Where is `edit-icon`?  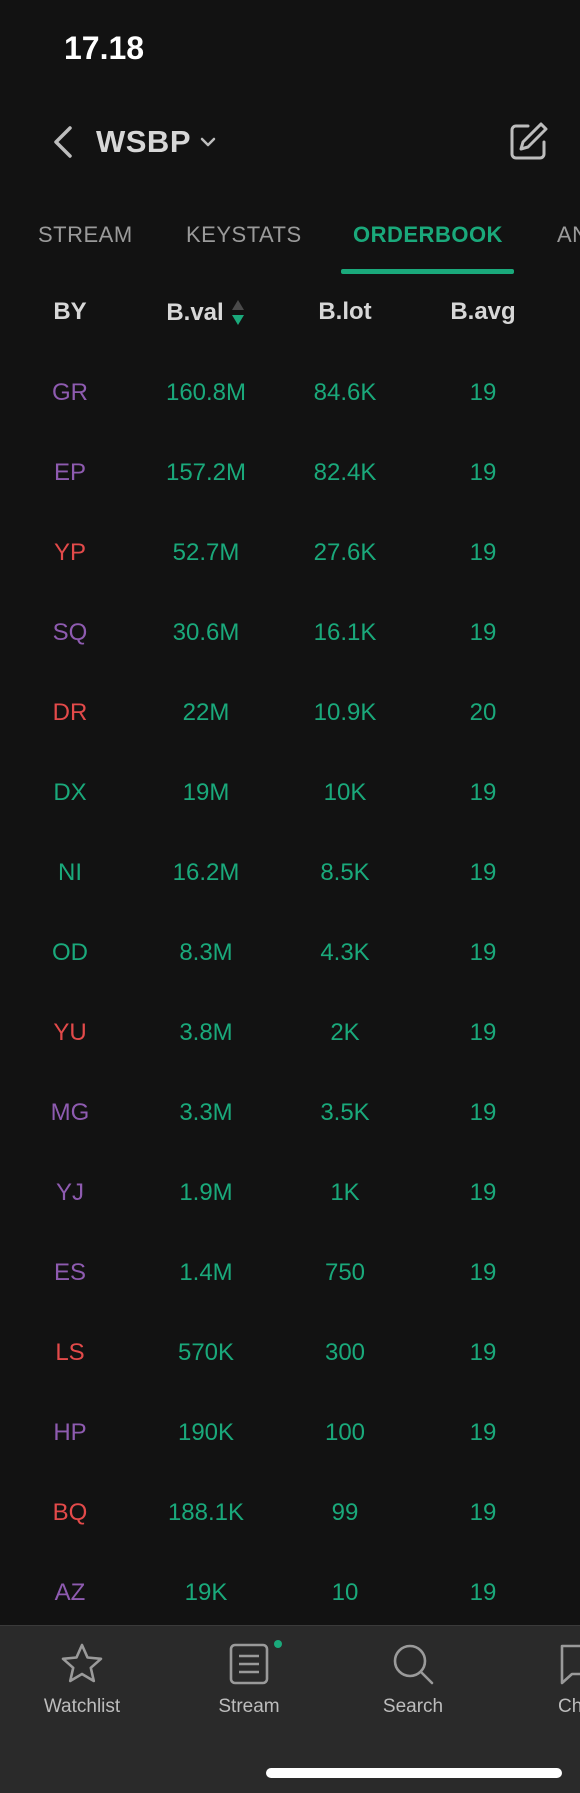 edit-icon is located at coordinates (528, 142).